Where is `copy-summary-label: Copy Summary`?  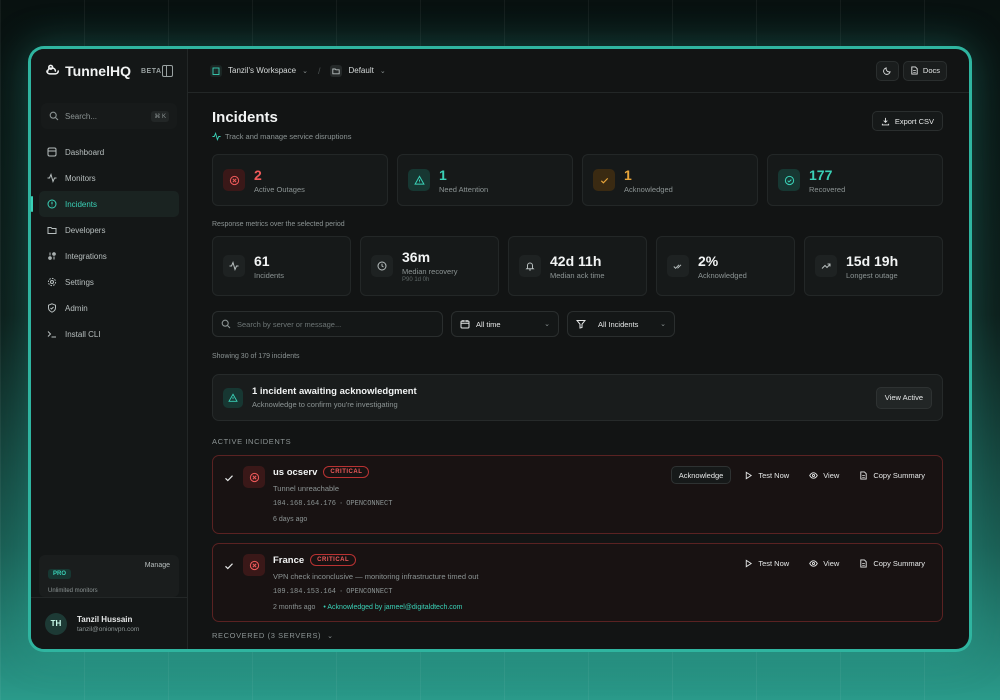 copy-summary-label: Copy Summary is located at coordinates (899, 563).